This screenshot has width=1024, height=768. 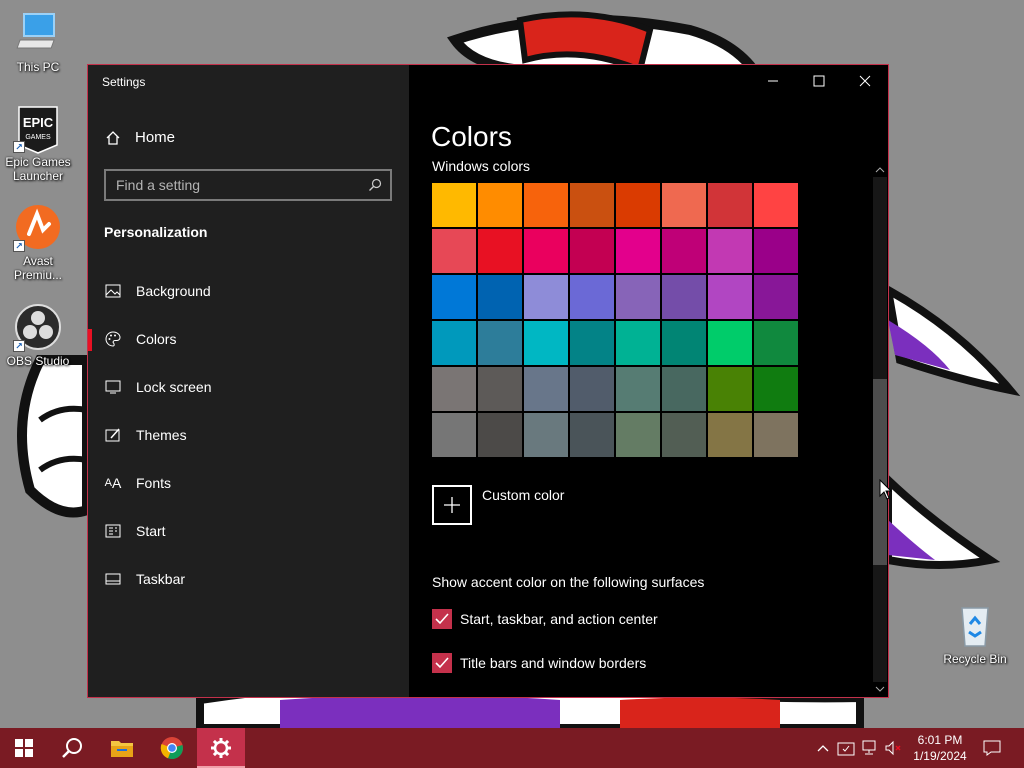 I want to click on chrome-button, so click(x=172, y=748).